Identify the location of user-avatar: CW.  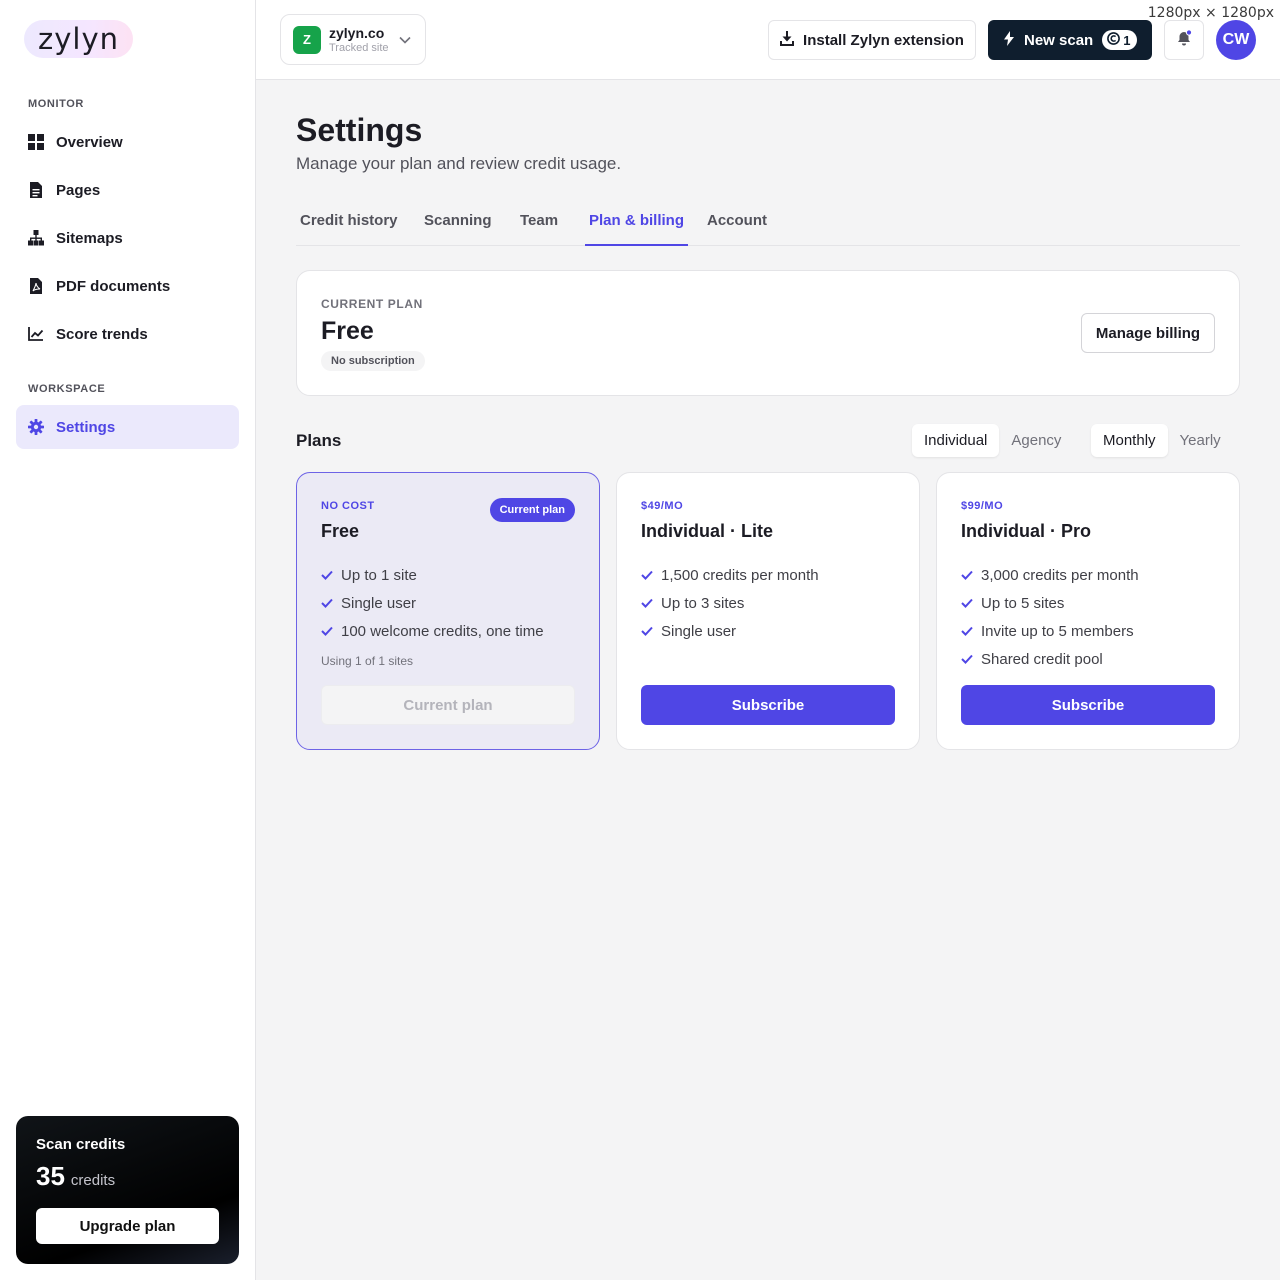
(1236, 40).